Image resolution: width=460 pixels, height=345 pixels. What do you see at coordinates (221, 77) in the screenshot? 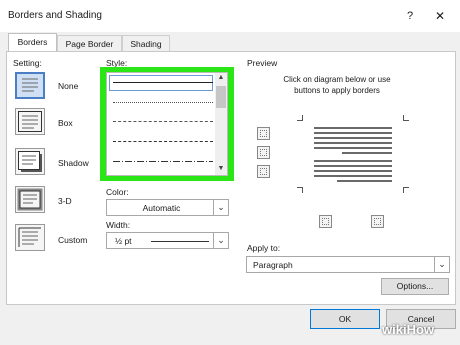
I see `scroll-up-icon: ▲` at bounding box center [221, 77].